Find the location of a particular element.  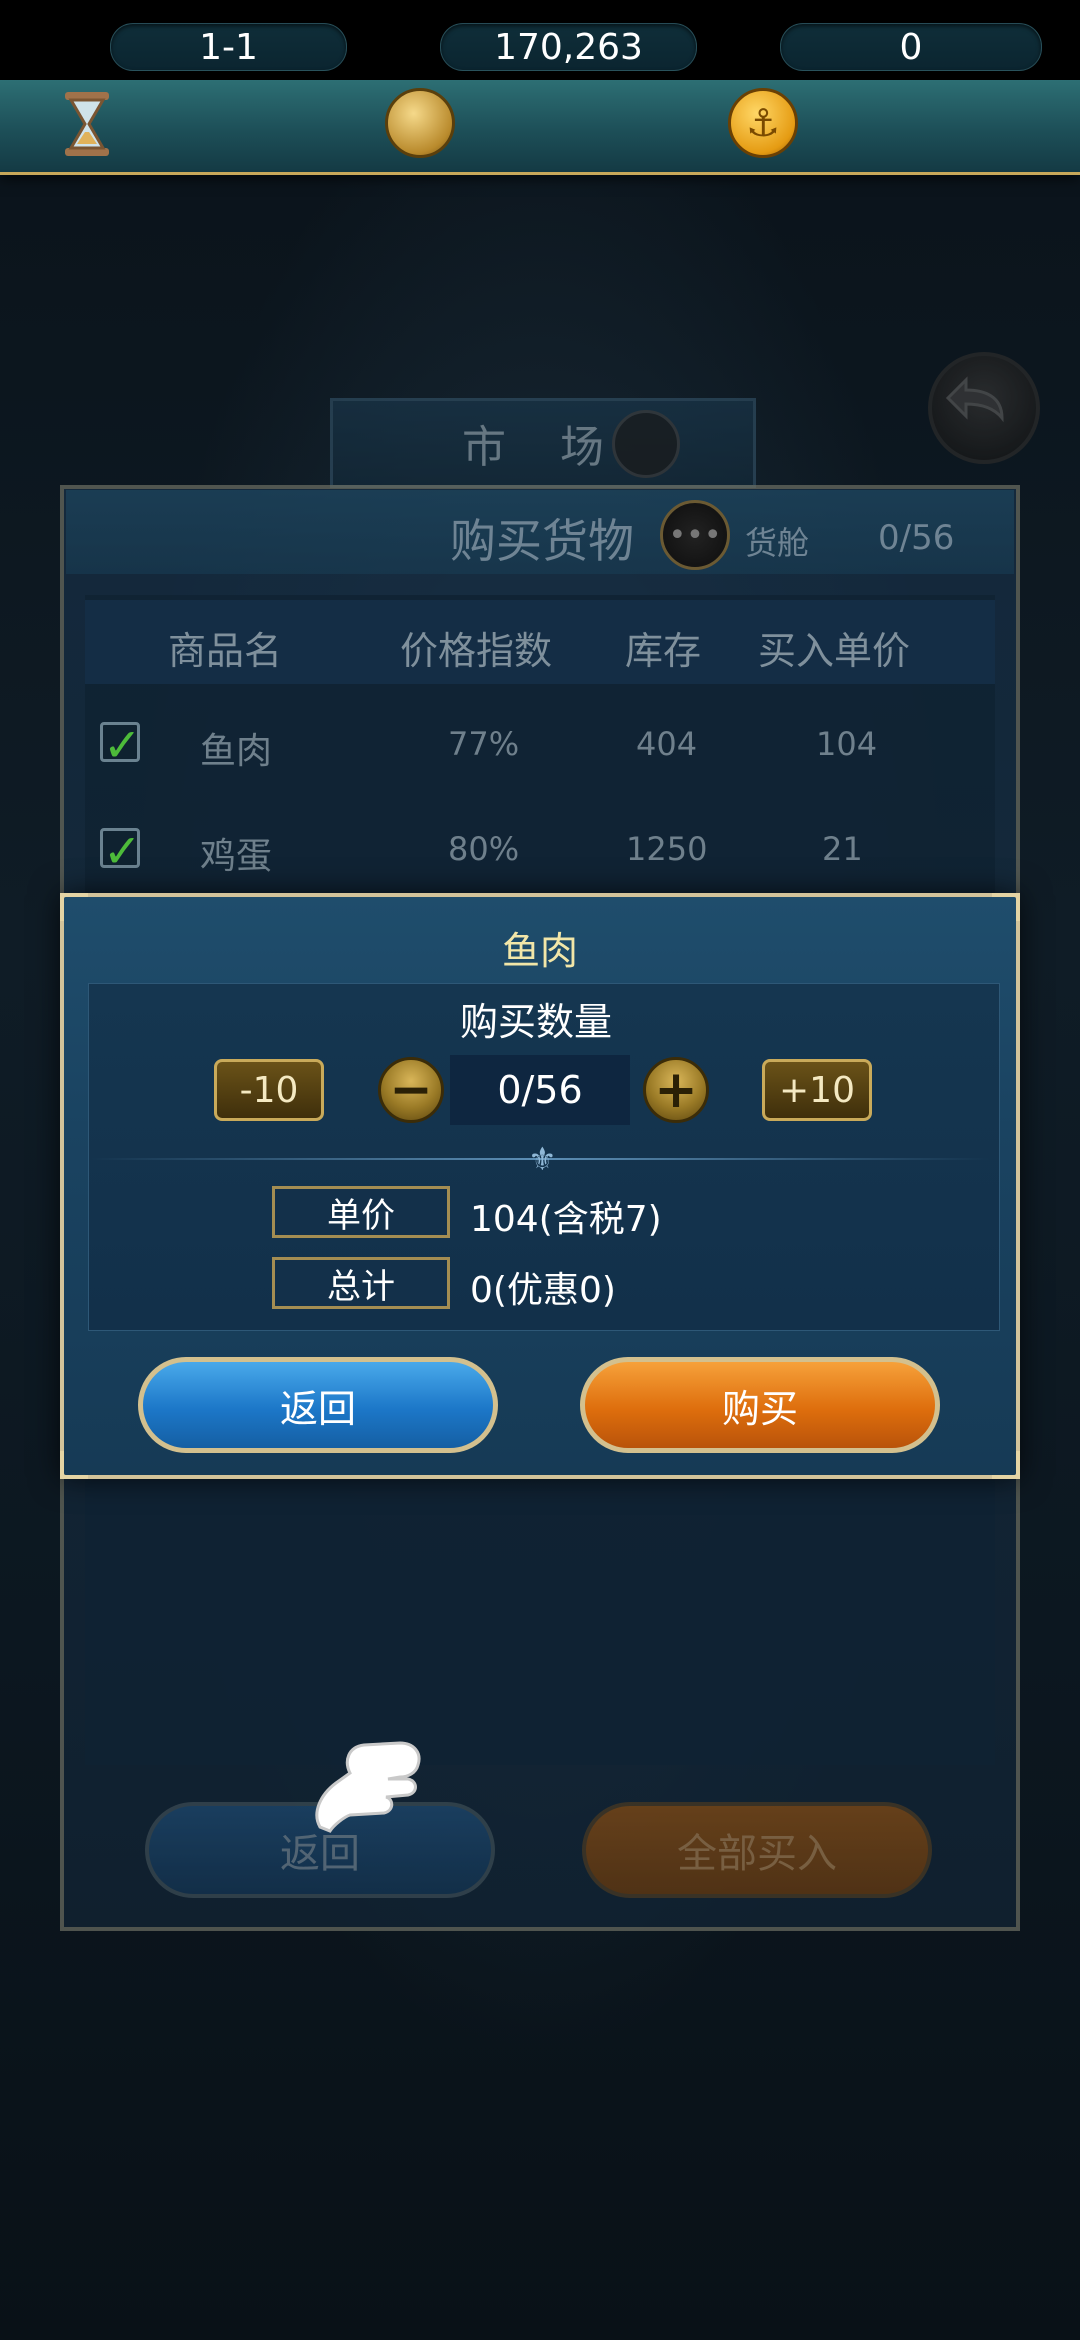

market-chat-icon is located at coordinates (646, 444).